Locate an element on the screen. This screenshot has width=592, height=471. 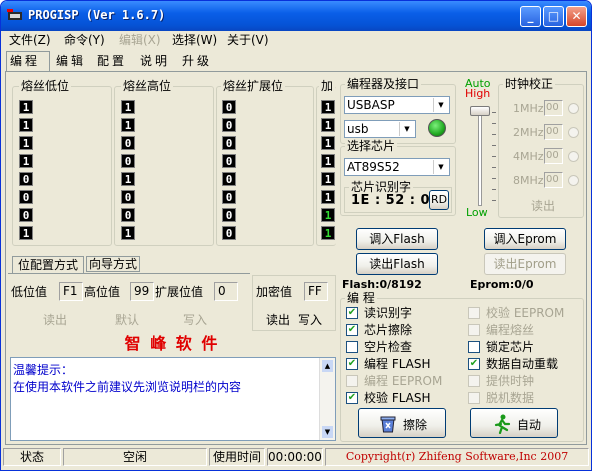
clock-2mhz-field: 00 is located at coordinates (553, 132).